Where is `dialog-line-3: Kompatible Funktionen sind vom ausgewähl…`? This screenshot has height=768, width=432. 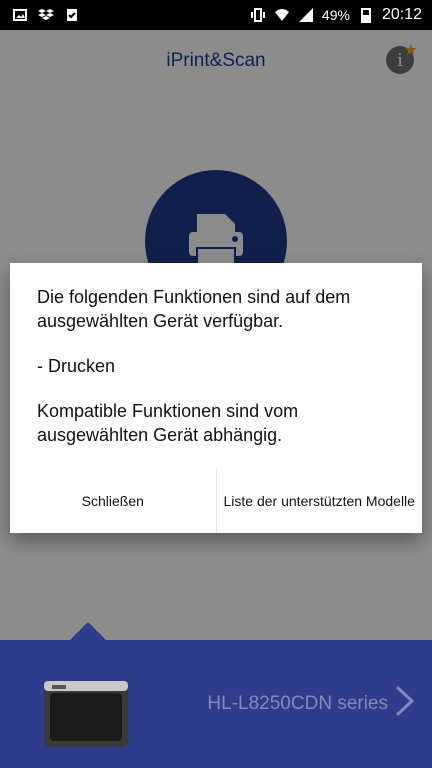 dialog-line-3: Kompatible Funktionen sind vom ausgewähl… is located at coordinates (168, 423).